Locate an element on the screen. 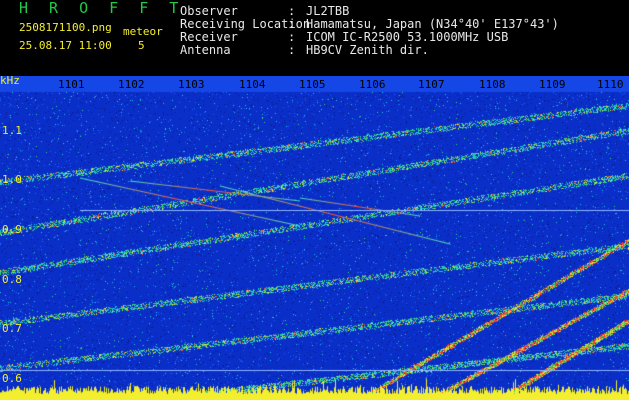 The image size is (629, 400). observer-value: JL2TBB is located at coordinates (328, 11).